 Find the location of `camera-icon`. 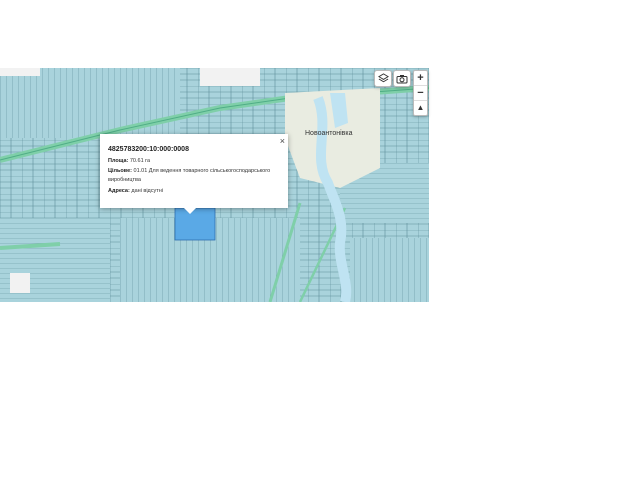

camera-icon is located at coordinates (402, 78).